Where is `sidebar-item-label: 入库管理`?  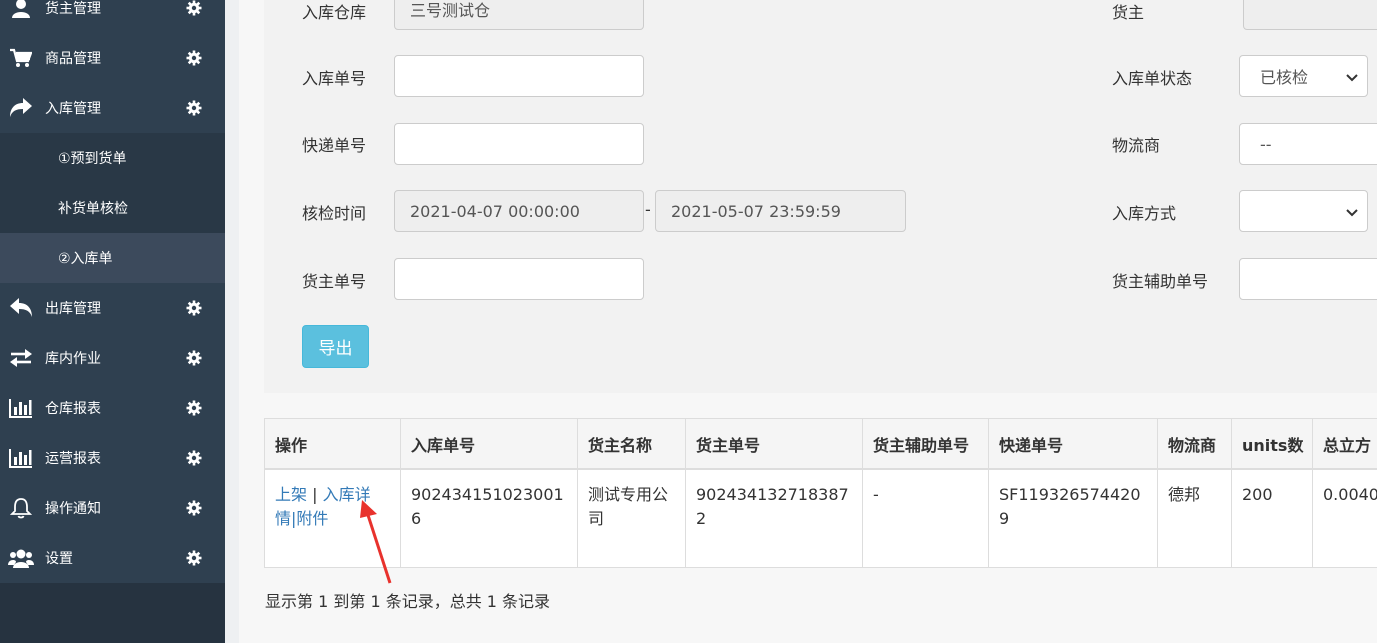 sidebar-item-label: 入库管理 is located at coordinates (73, 109).